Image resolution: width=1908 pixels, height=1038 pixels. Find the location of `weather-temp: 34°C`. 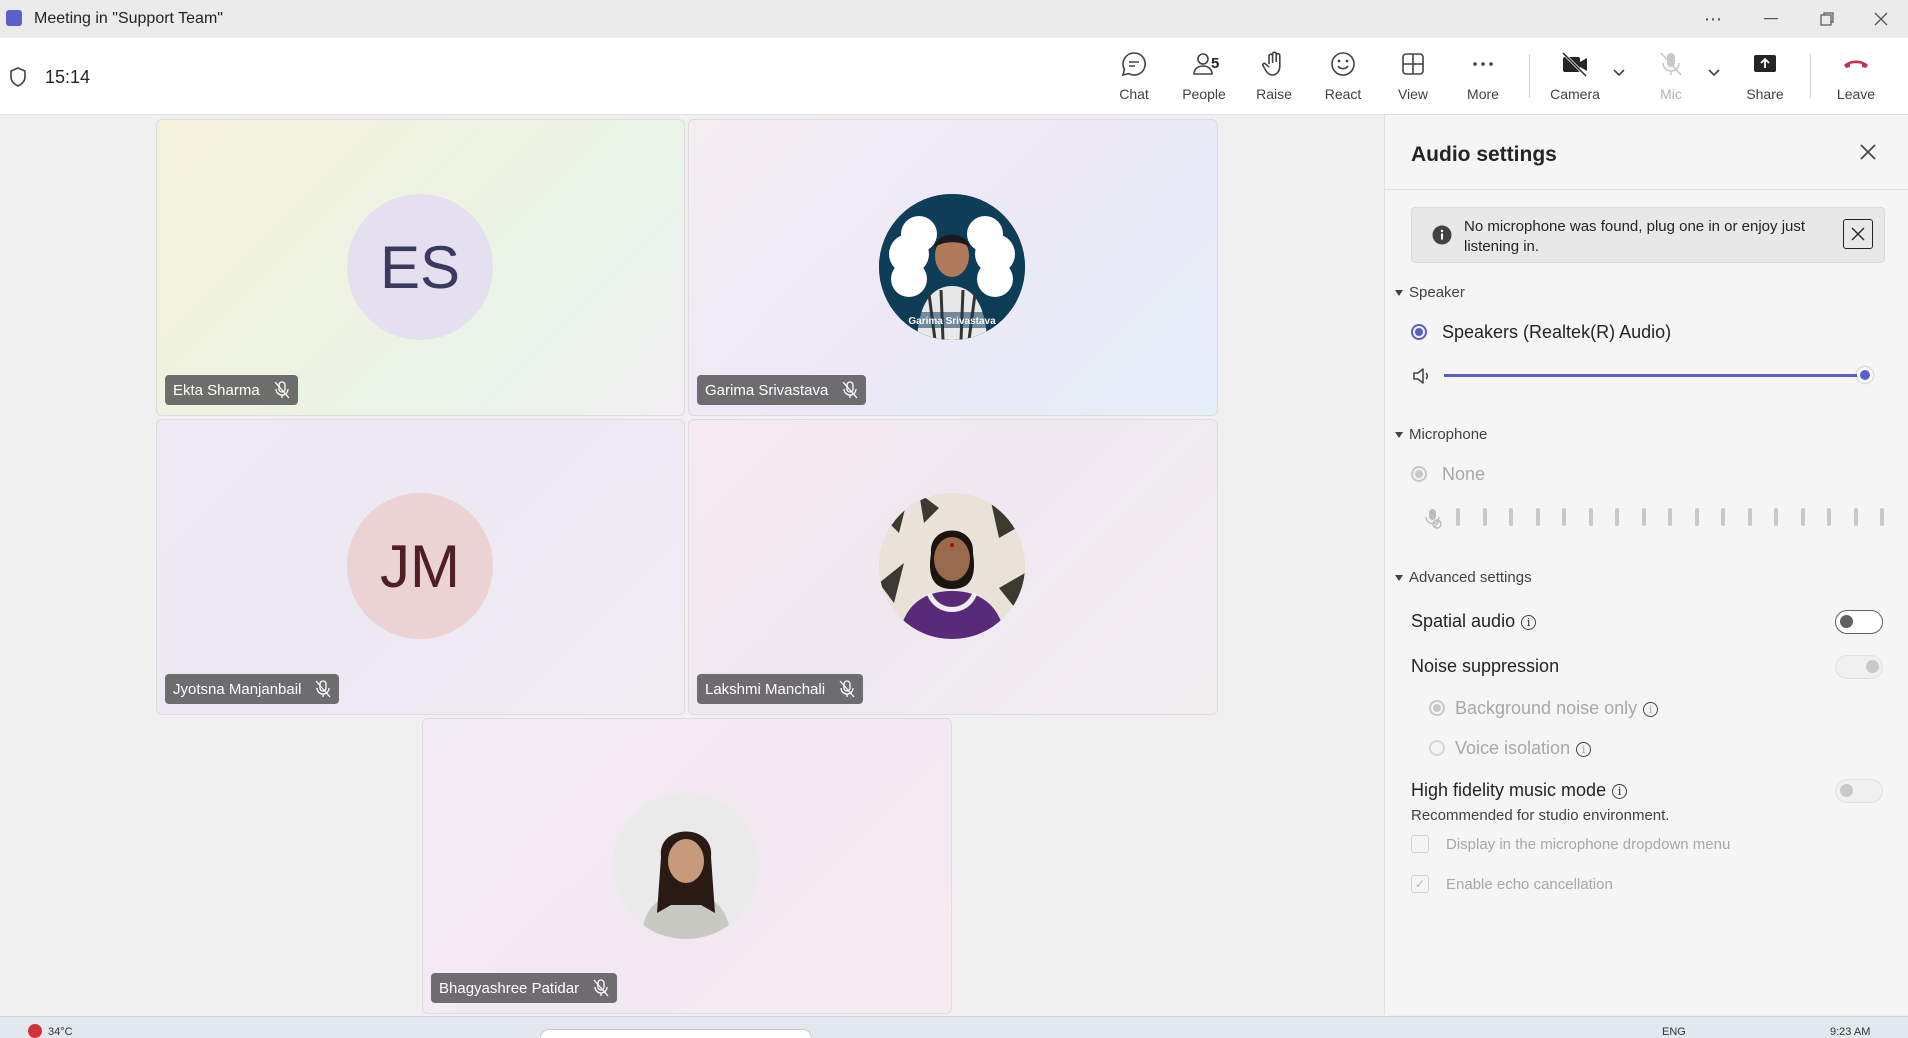

weather-temp: 34°C is located at coordinates (60, 1032).